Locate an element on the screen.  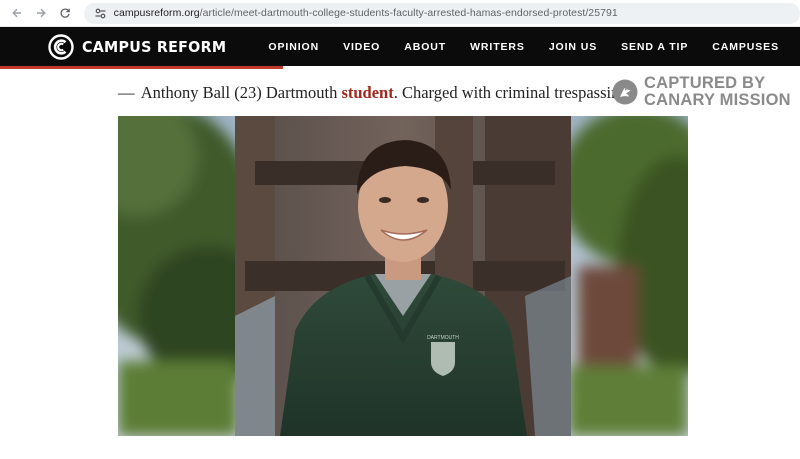
caption-keyword: student is located at coordinates (367, 92).